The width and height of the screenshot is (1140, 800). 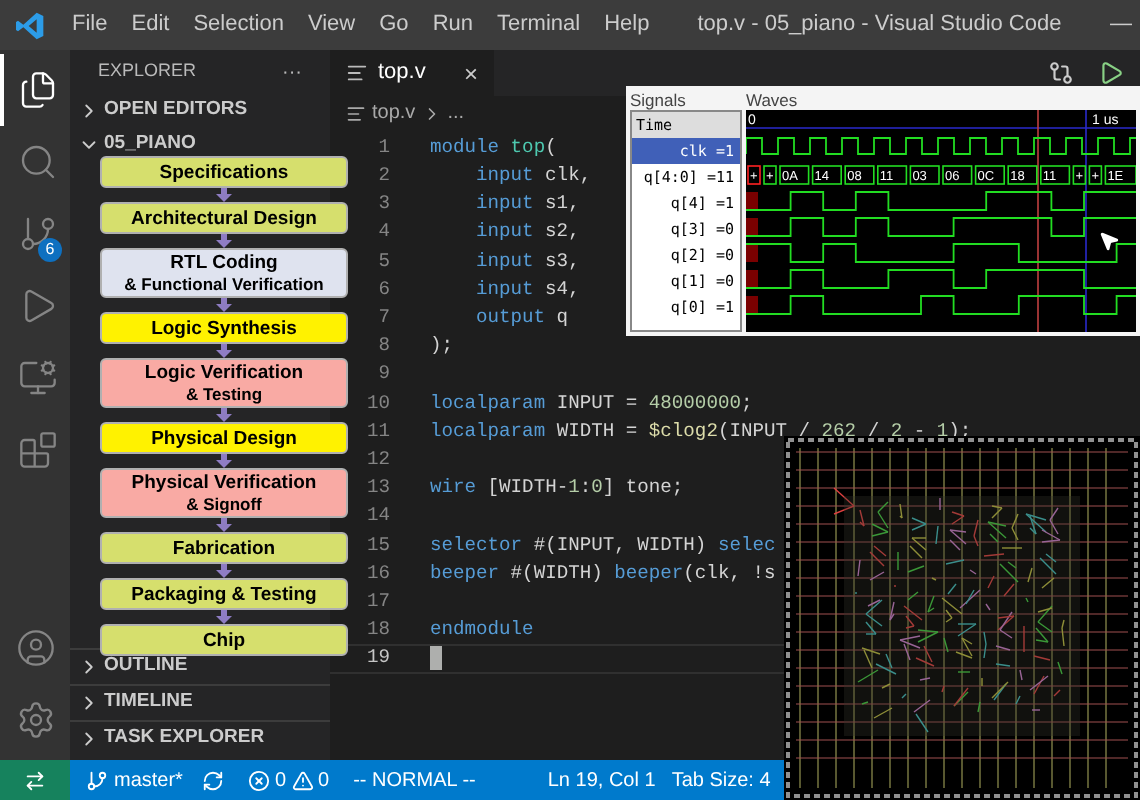 I want to click on line-number: 1, so click(x=383, y=147).